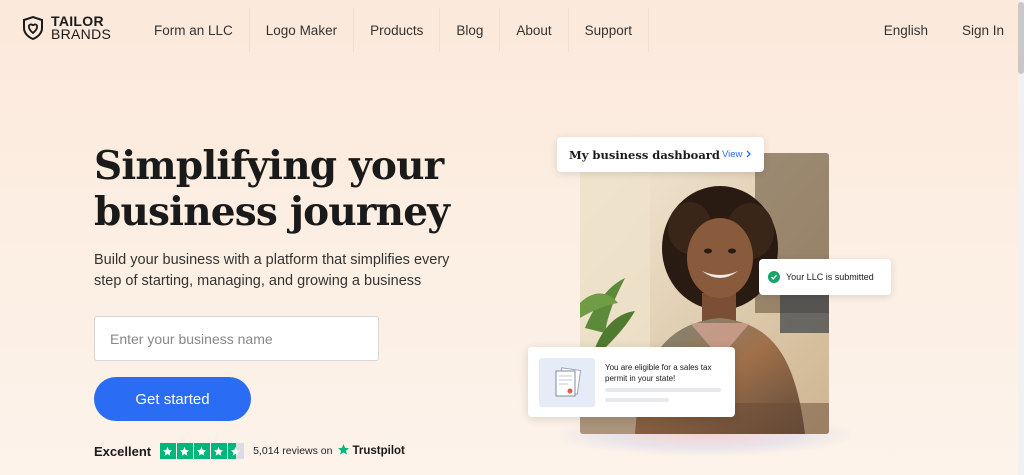 The height and width of the screenshot is (475, 1024). I want to click on dashboard-view-link: View, so click(737, 154).